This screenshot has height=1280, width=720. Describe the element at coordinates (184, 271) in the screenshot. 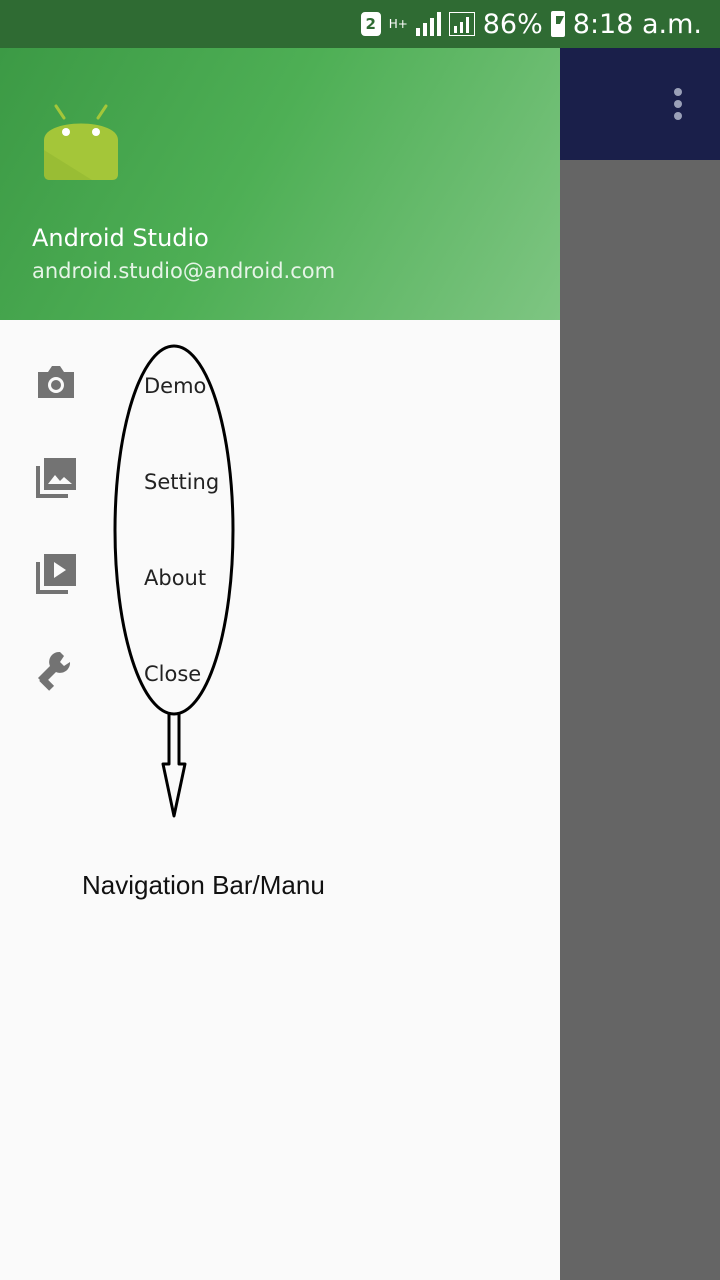

I see `account-email: android.studio@android.com` at that location.